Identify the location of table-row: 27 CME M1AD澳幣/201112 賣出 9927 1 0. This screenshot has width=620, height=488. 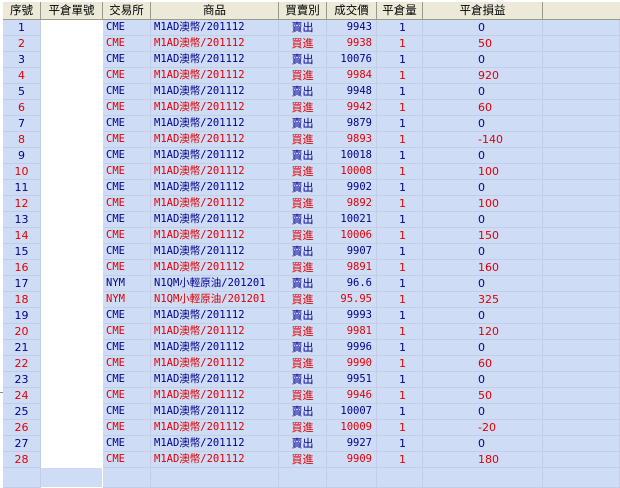
(311, 444).